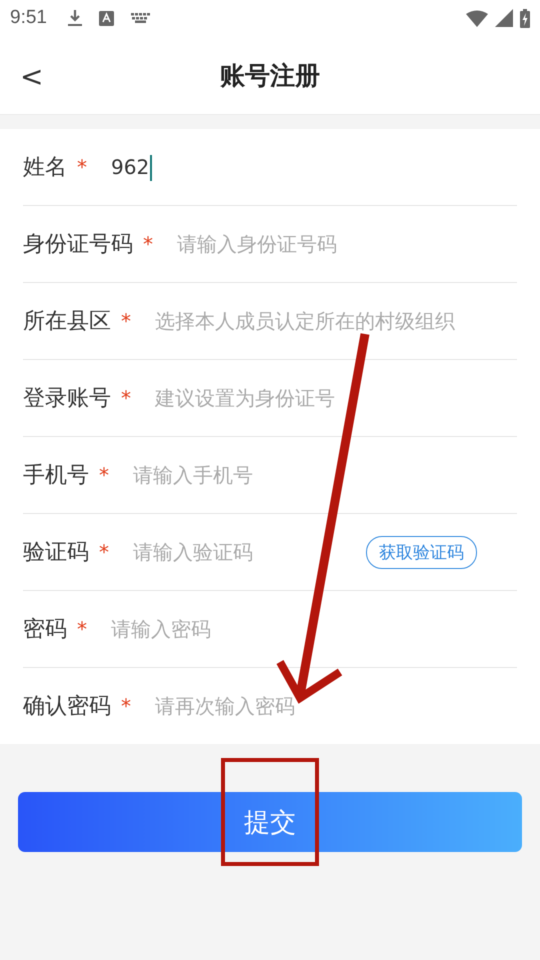 This screenshot has height=960, width=540. What do you see at coordinates (45, 630) in the screenshot?
I see `field-label: 密码` at bounding box center [45, 630].